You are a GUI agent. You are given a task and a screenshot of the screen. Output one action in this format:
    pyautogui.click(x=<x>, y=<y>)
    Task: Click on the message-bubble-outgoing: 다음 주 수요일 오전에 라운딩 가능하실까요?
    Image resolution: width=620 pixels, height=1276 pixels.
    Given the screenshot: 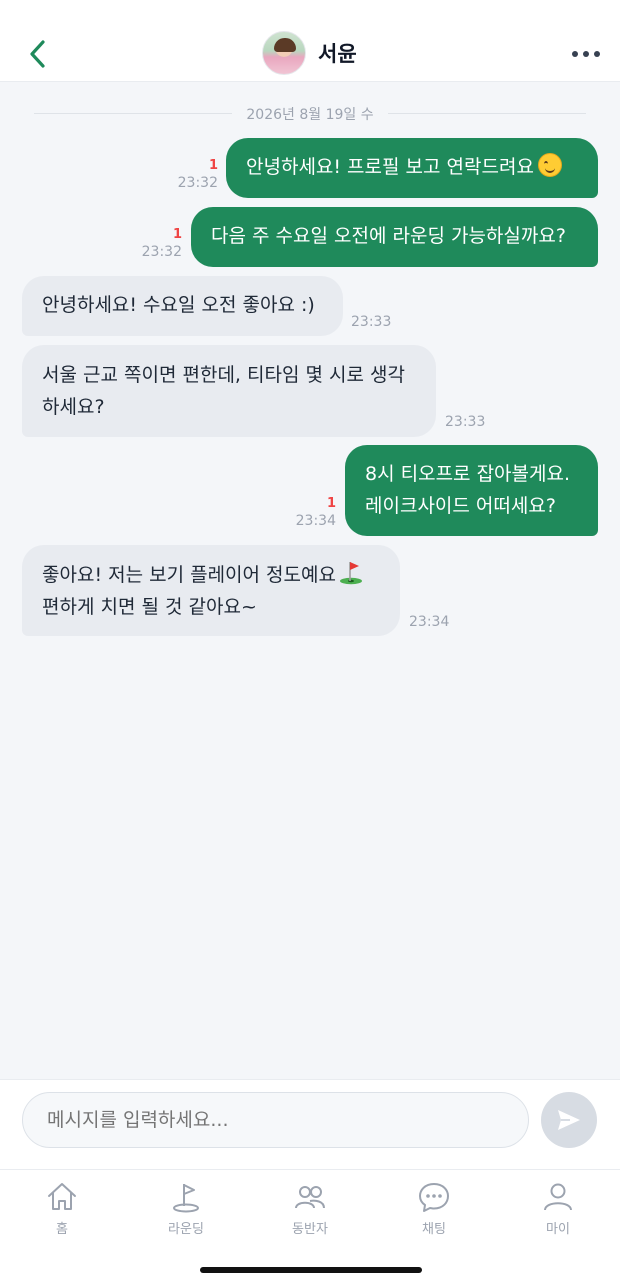 What is the action you would take?
    pyautogui.click(x=394, y=237)
    